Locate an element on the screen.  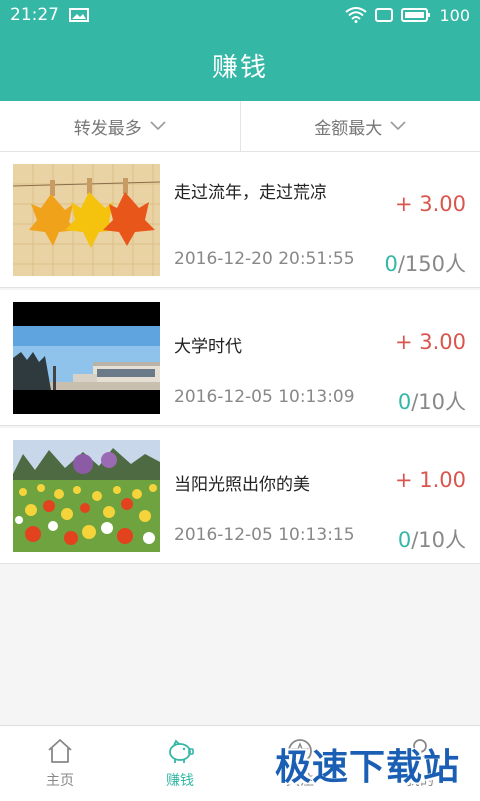
tab-earn: 赚钱 is located at coordinates (180, 763).